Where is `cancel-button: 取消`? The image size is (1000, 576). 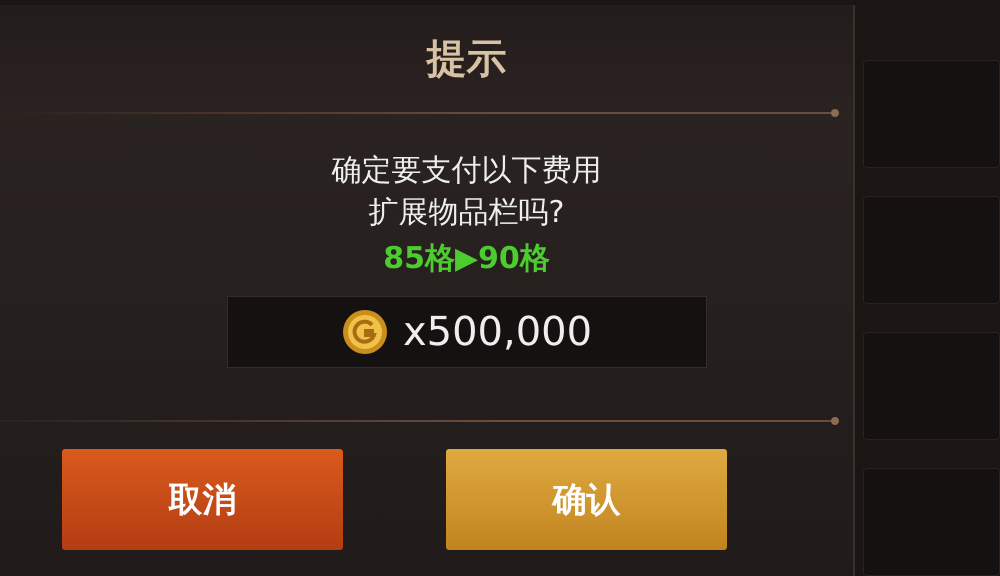 cancel-button: 取消 is located at coordinates (202, 499).